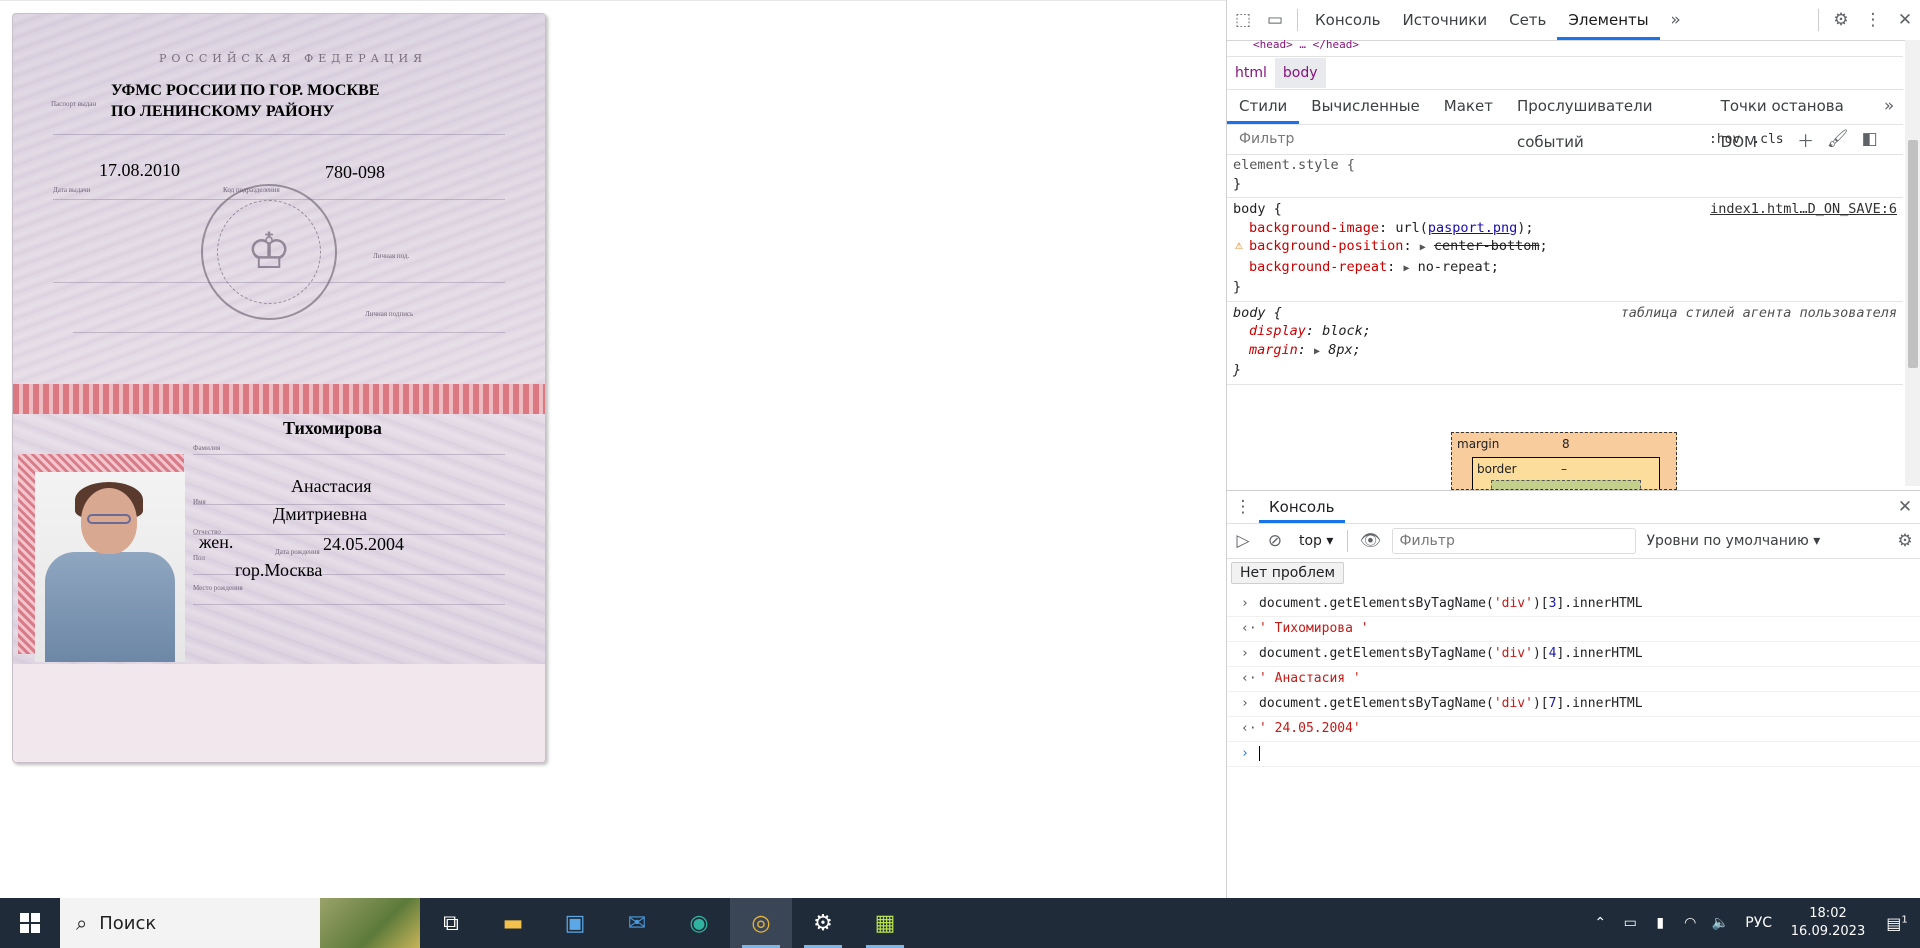 The image size is (1920, 948). Describe the element at coordinates (575, 923) in the screenshot. I see `microsoft-store-icon: ▣` at that location.